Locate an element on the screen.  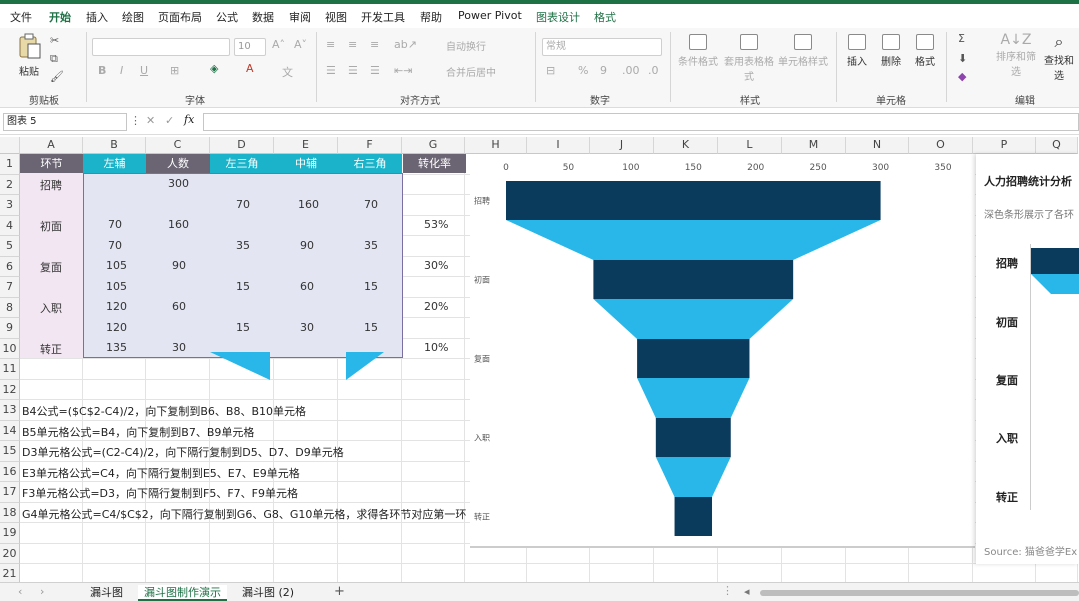
format-cells-button: 格式 is located at coordinates (925, 51).